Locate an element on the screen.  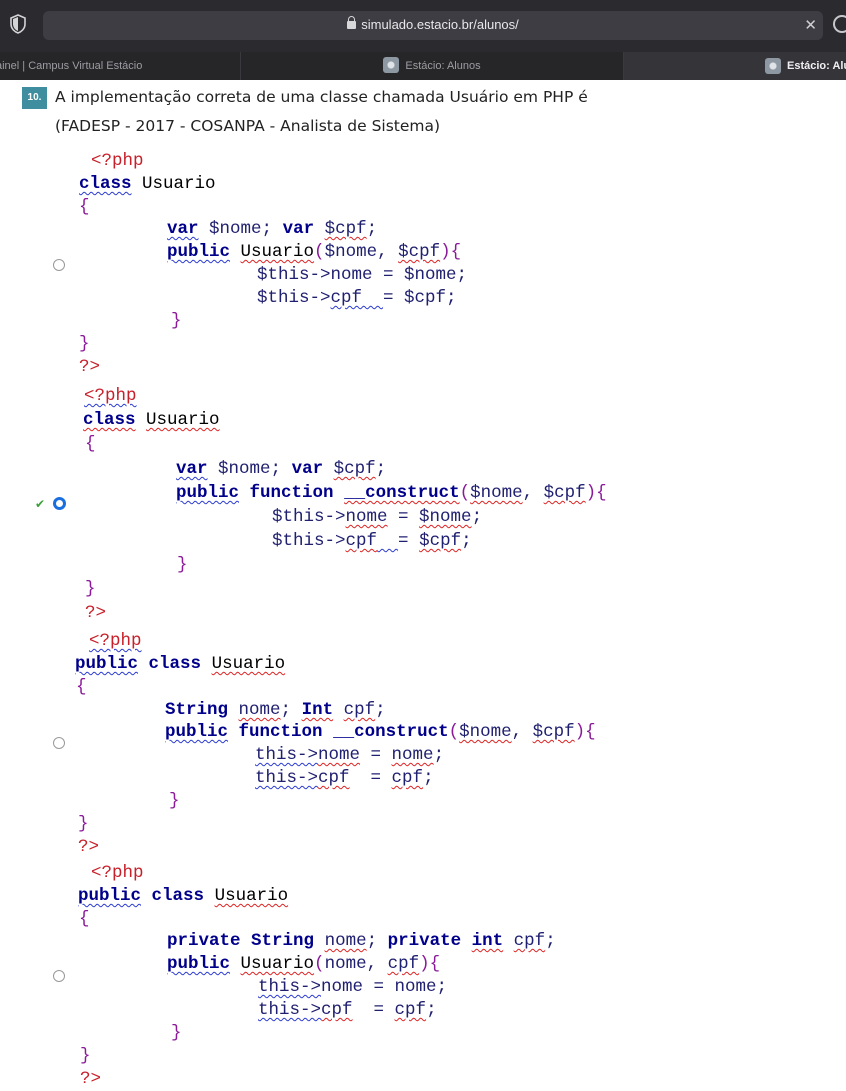
tab-label: ainel | Campus Virtual Estácio is located at coordinates (71, 66).